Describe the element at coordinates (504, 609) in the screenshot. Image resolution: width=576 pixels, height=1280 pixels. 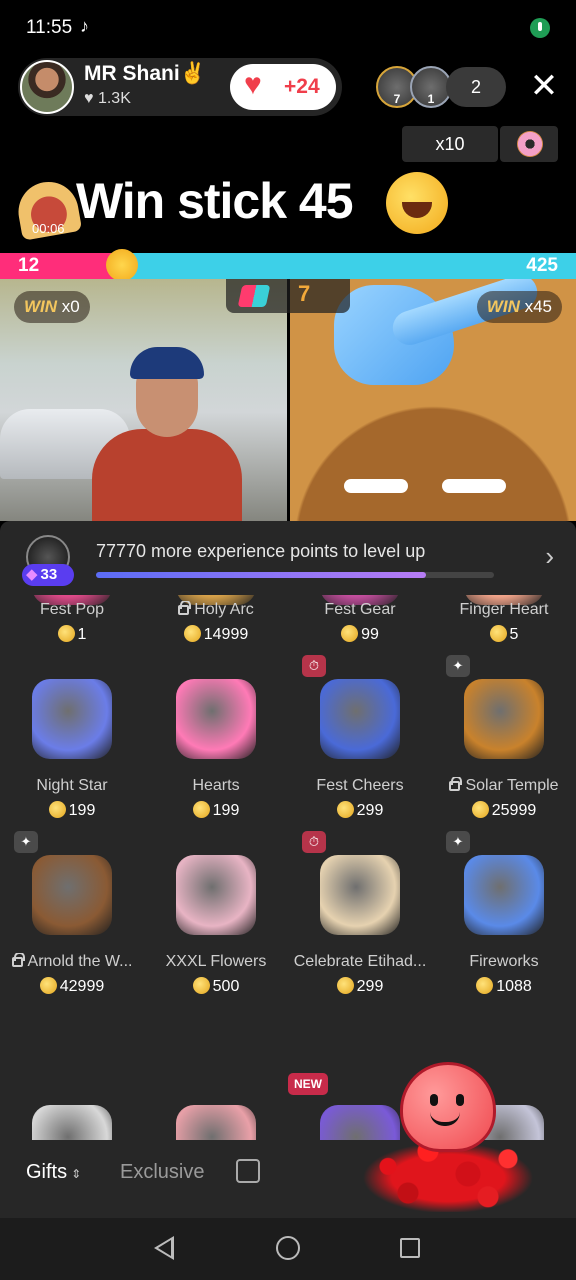
I see `gift-name-text: Finger Heart` at that location.